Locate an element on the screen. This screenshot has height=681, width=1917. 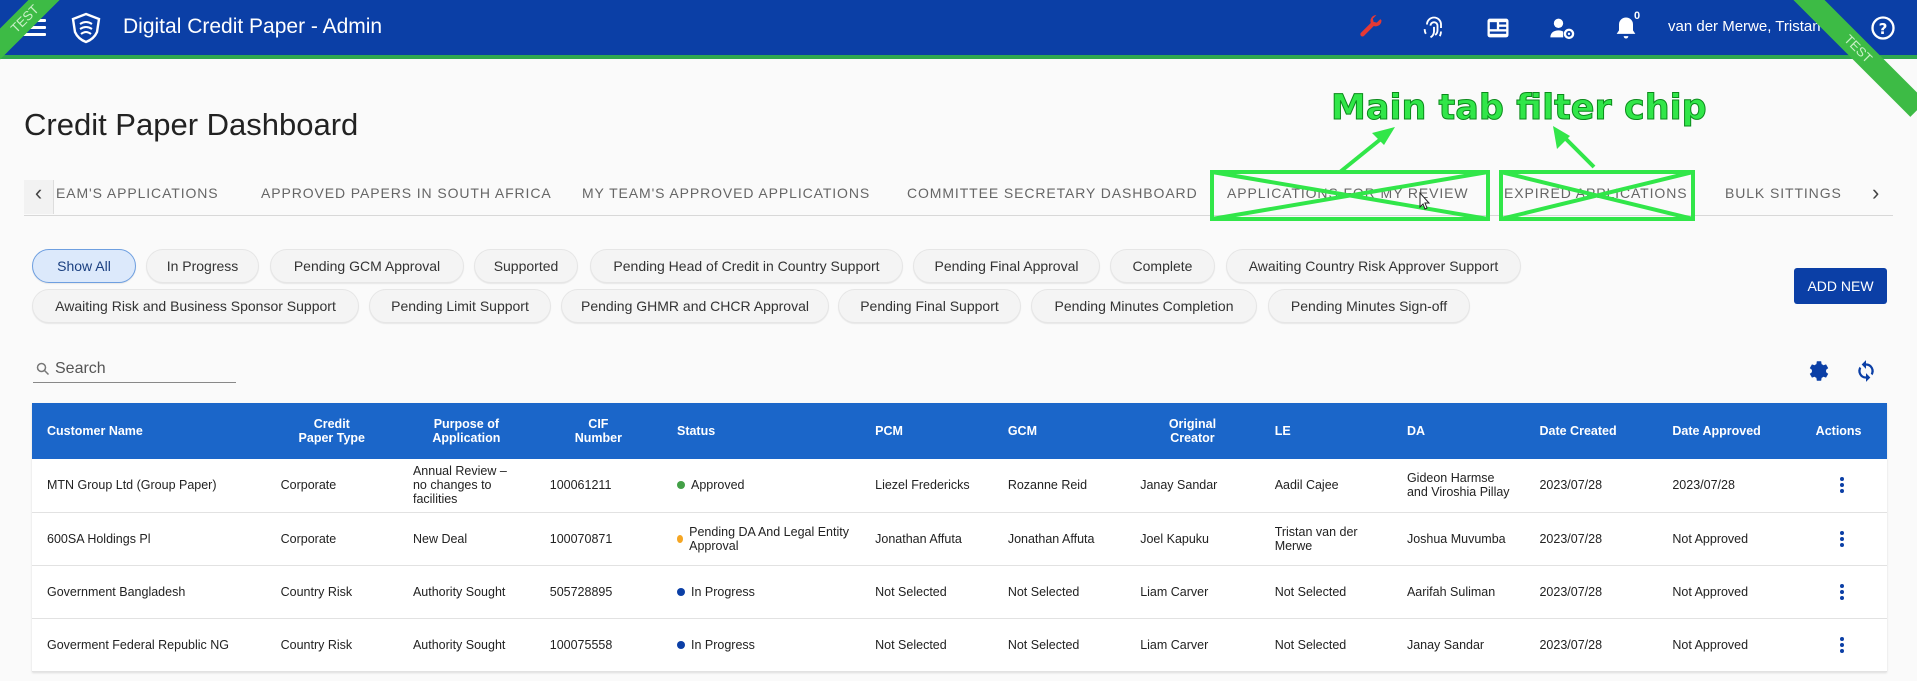
cell-actions is located at coordinates (1838, 539).